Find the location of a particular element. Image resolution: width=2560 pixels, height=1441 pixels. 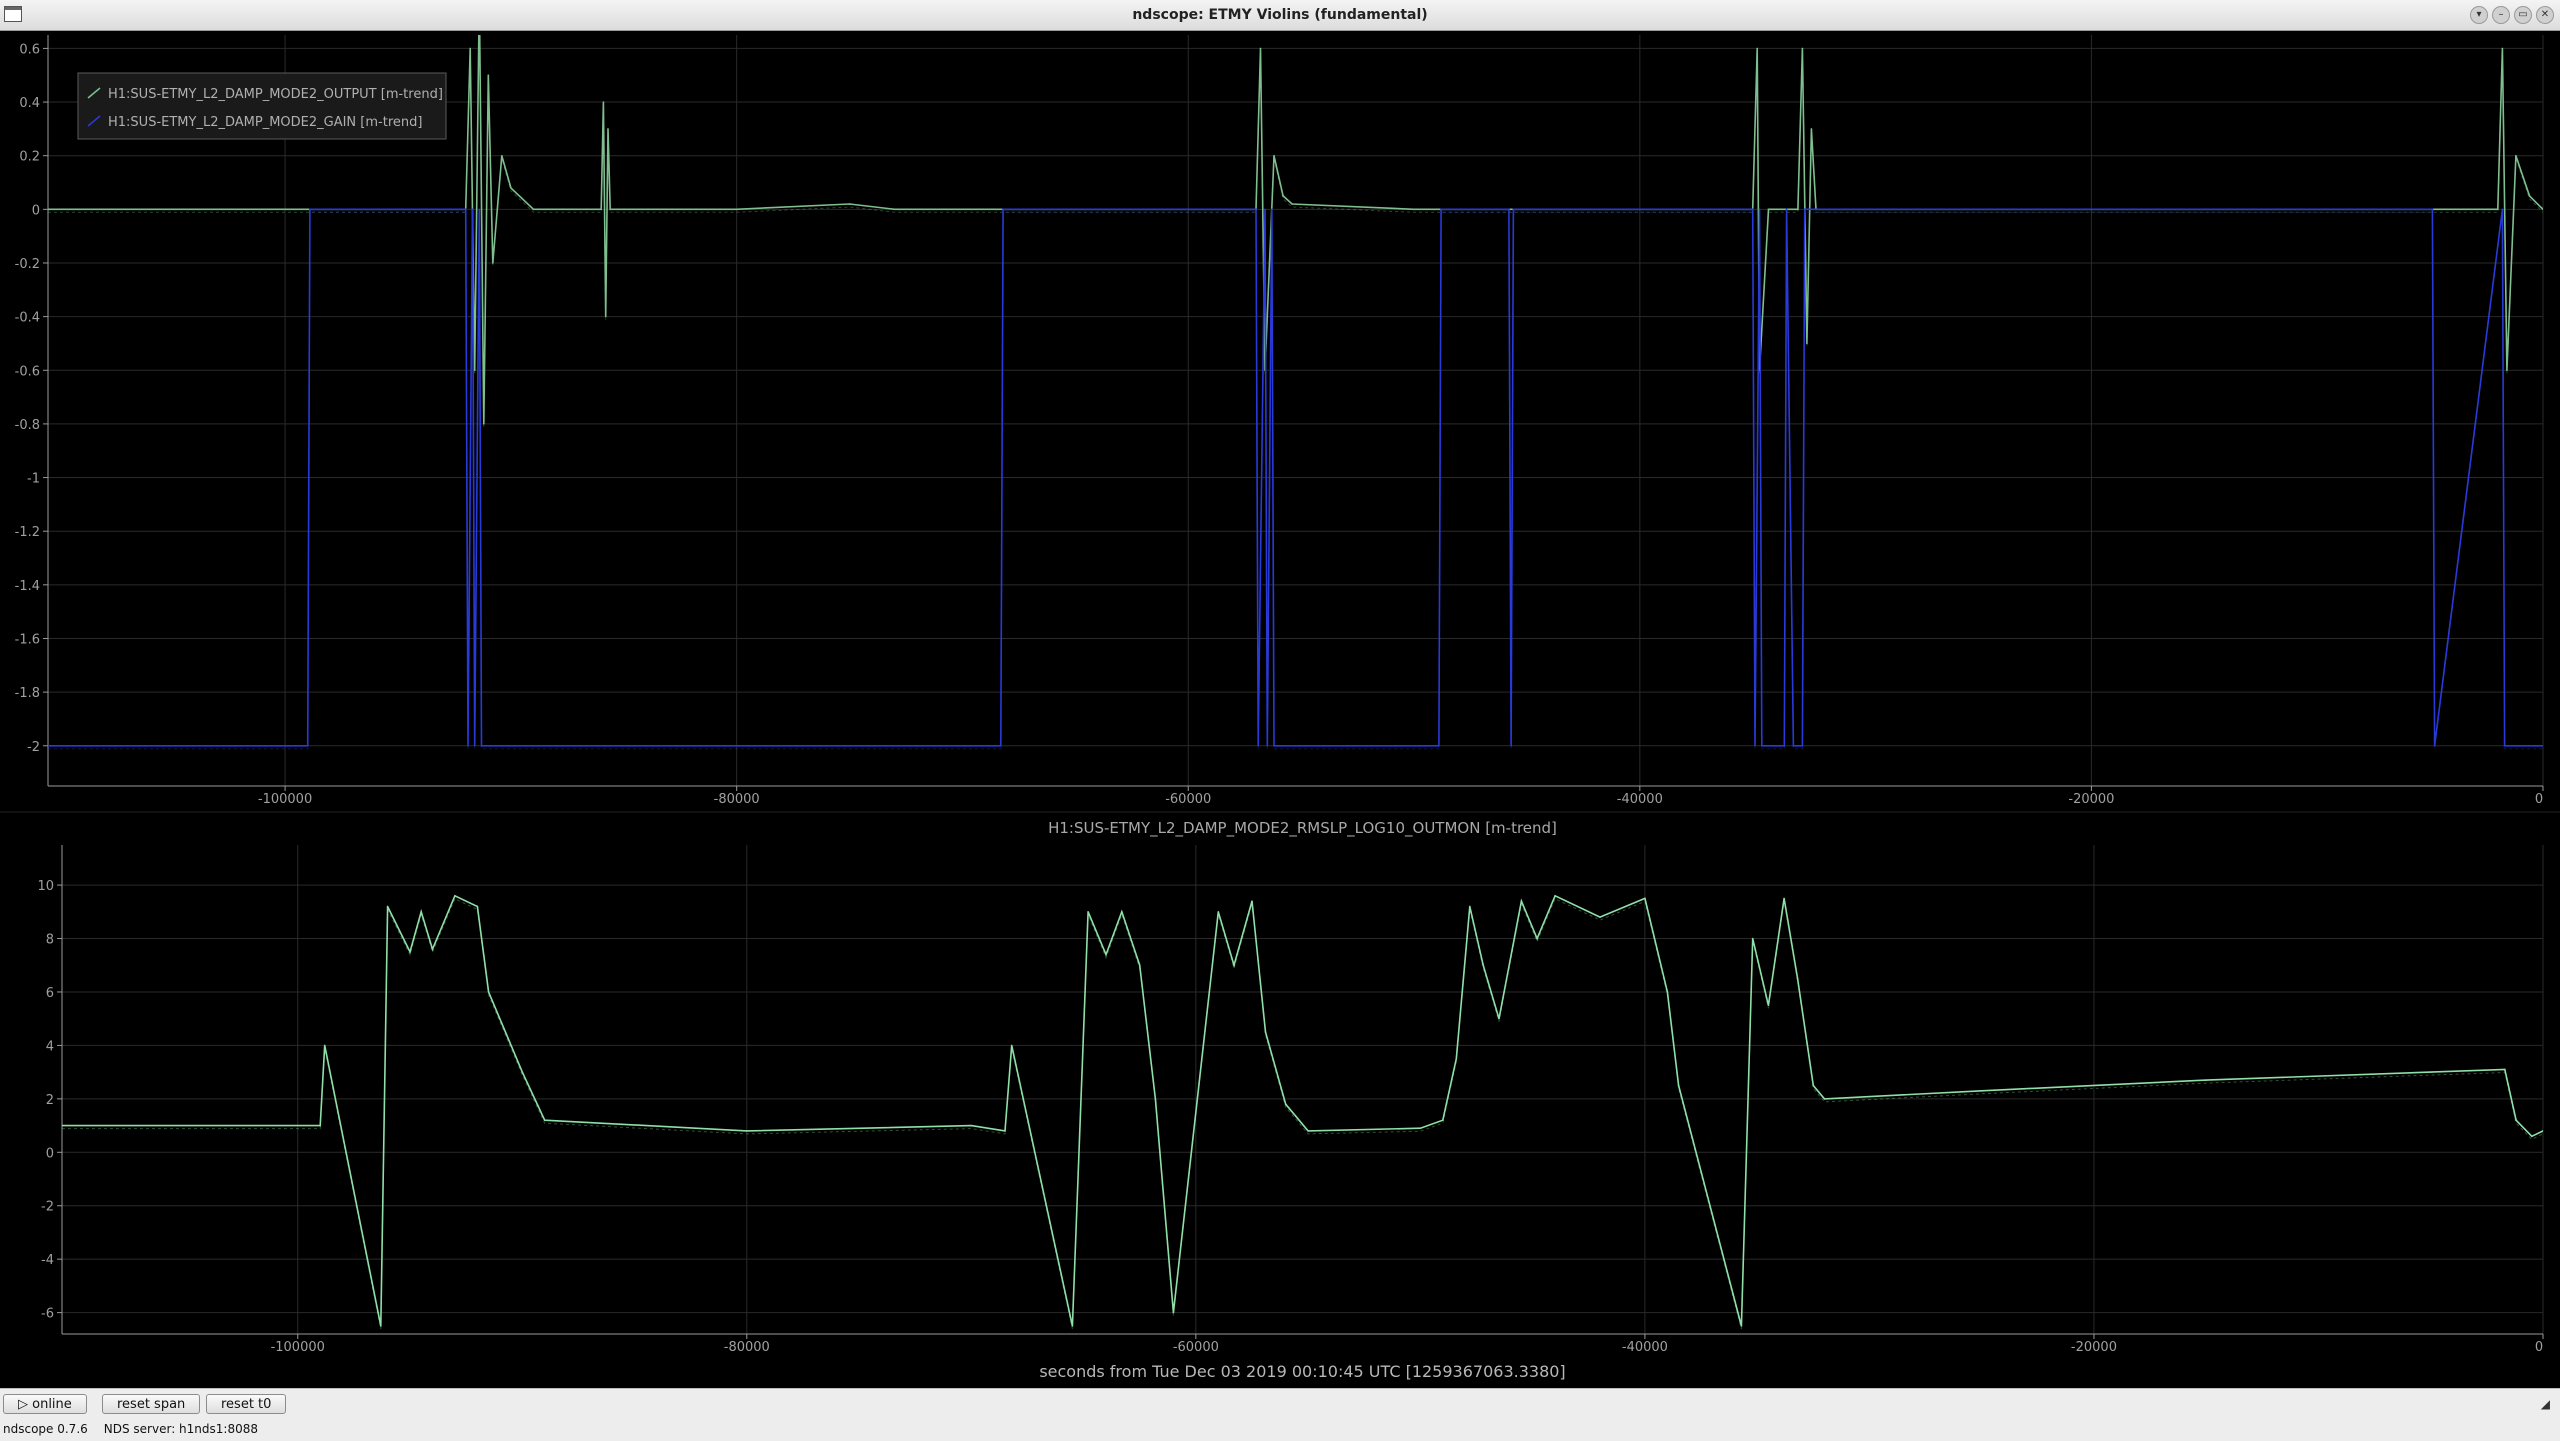

online-button: ▷ online is located at coordinates (45, 1404).